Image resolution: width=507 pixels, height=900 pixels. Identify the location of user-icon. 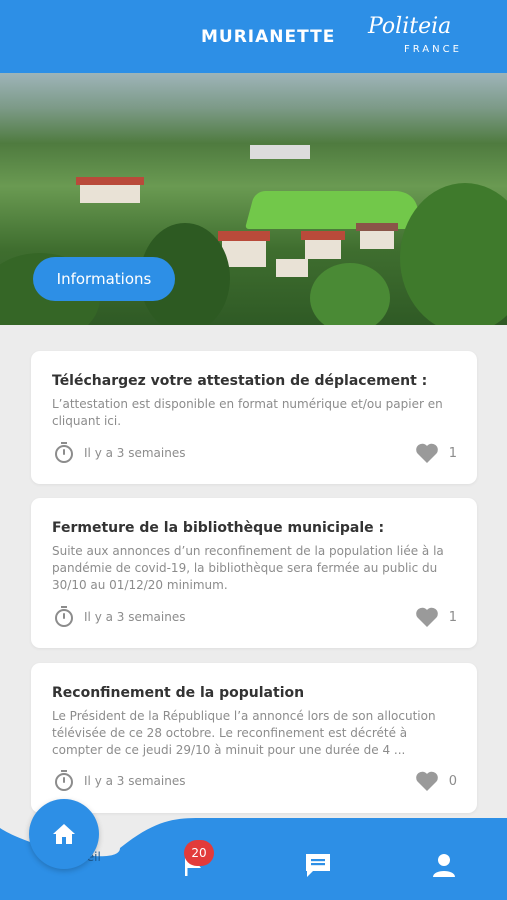
(444, 865).